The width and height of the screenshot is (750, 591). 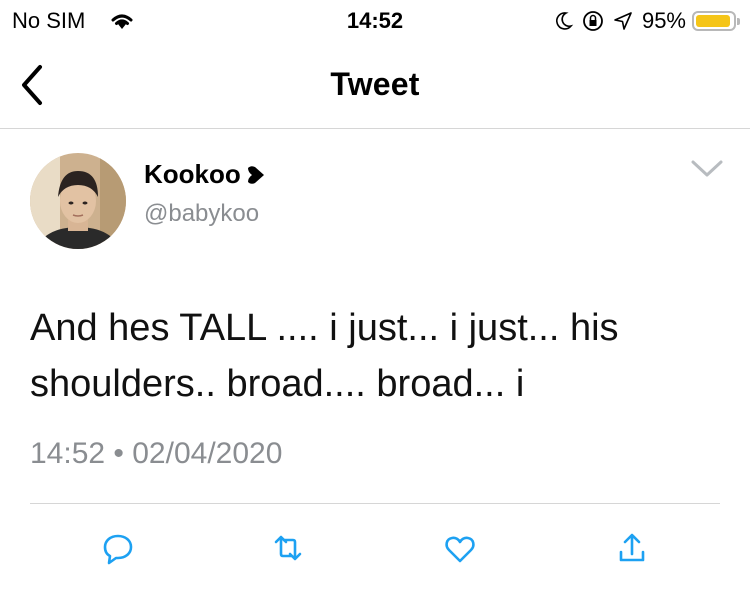 What do you see at coordinates (277, 384) in the screenshot?
I see `tweet-text-line: shoulders.. broad.... broad... i` at bounding box center [277, 384].